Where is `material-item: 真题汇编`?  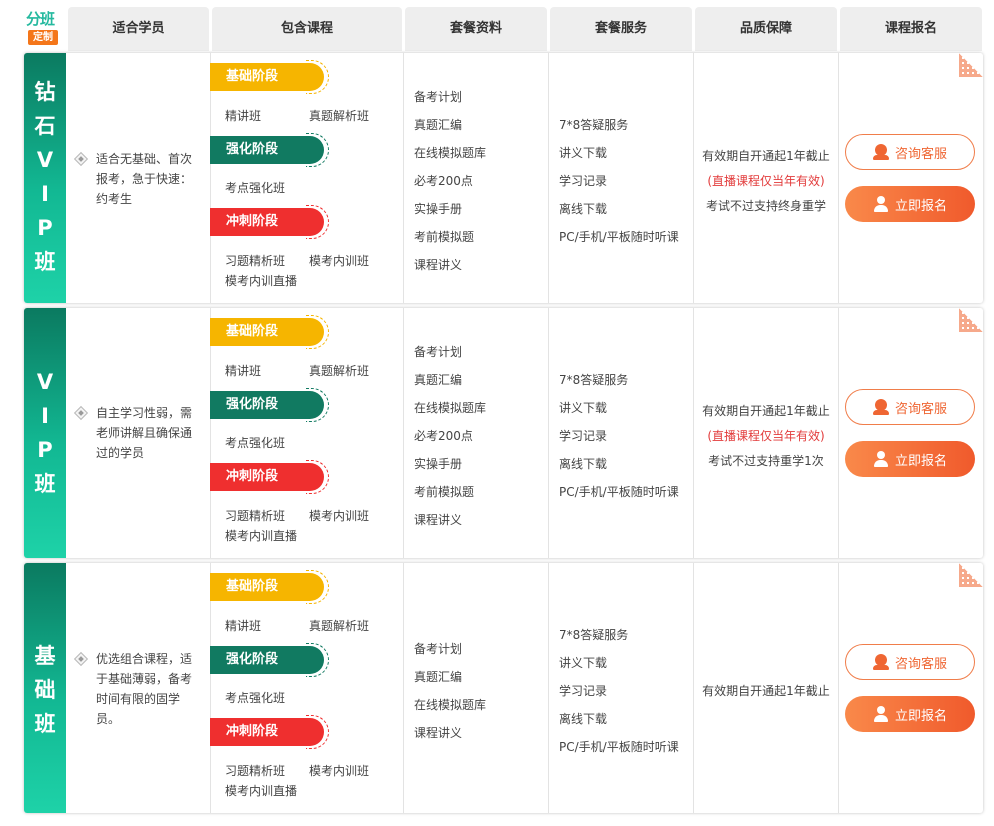 material-item: 真题汇编 is located at coordinates (438, 380).